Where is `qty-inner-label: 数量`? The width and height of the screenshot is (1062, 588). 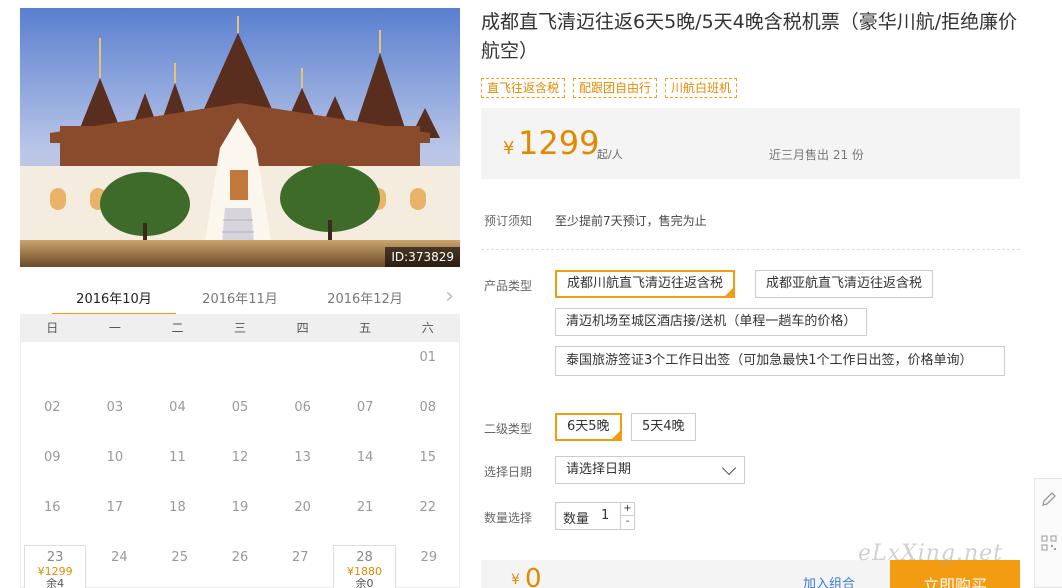
qty-inner-label: 数量 is located at coordinates (576, 519).